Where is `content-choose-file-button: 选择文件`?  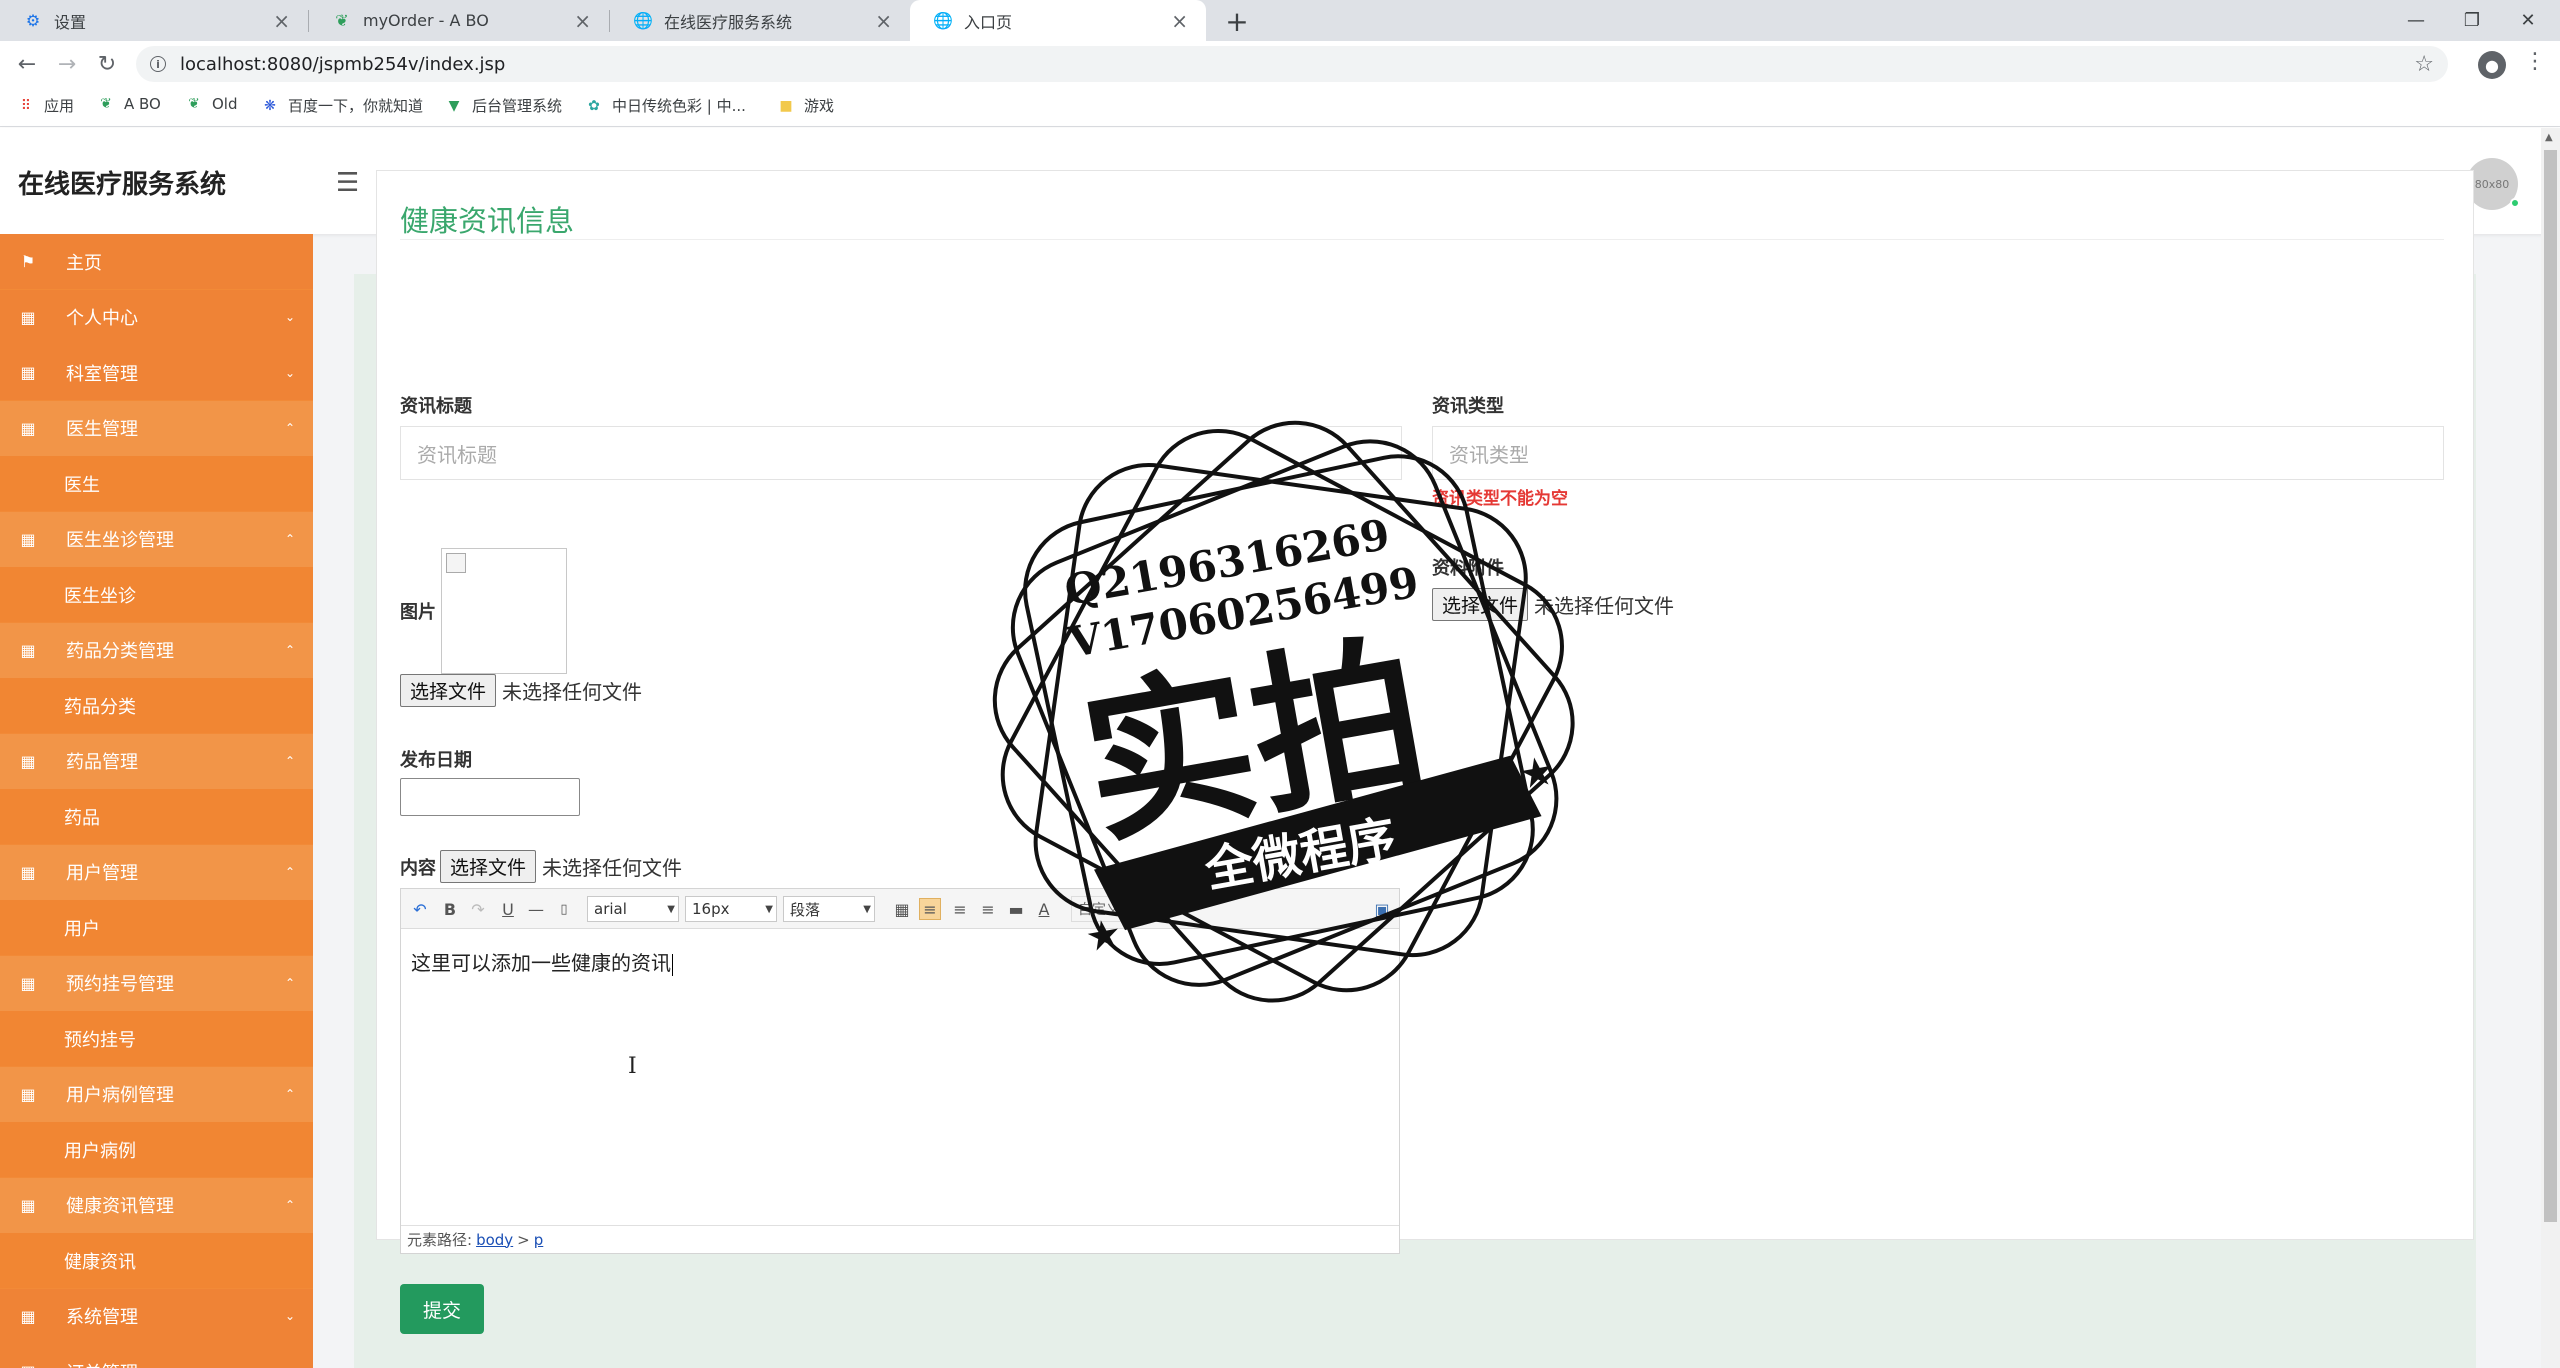 content-choose-file-button: 选择文件 is located at coordinates (488, 866).